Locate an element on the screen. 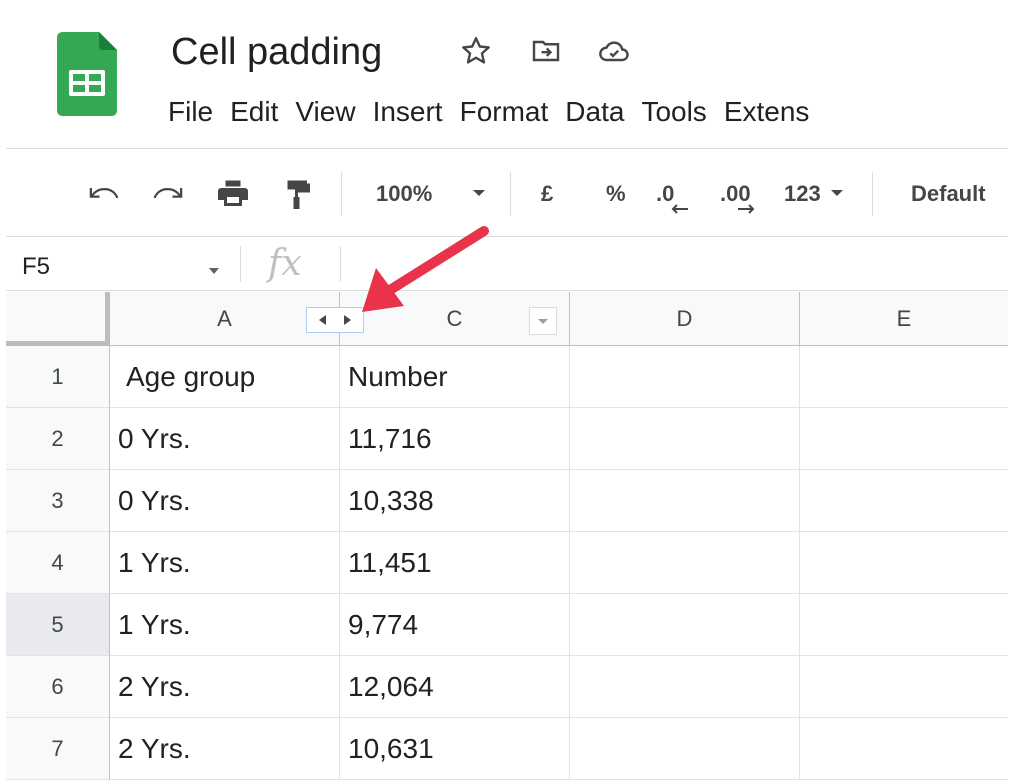 The width and height of the screenshot is (1024, 780). row-header: 3 is located at coordinates (58, 501).